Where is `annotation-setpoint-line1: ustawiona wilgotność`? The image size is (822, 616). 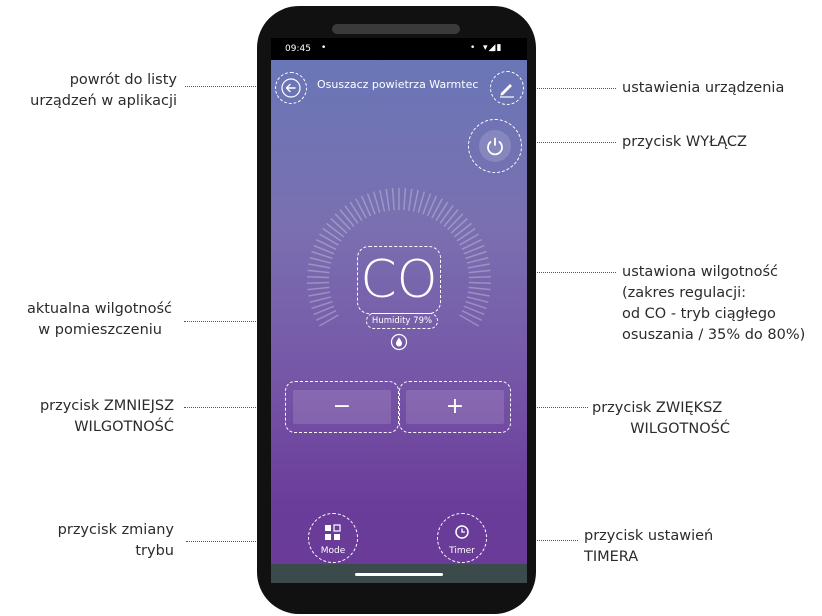
annotation-setpoint-line1: ustawiona wilgotność is located at coordinates (700, 272).